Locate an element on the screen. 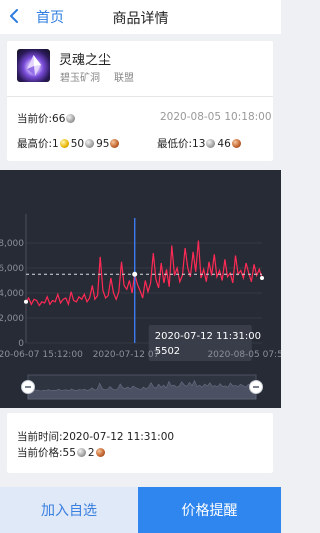  high-price-value: 1 50 95 is located at coordinates (86, 144).